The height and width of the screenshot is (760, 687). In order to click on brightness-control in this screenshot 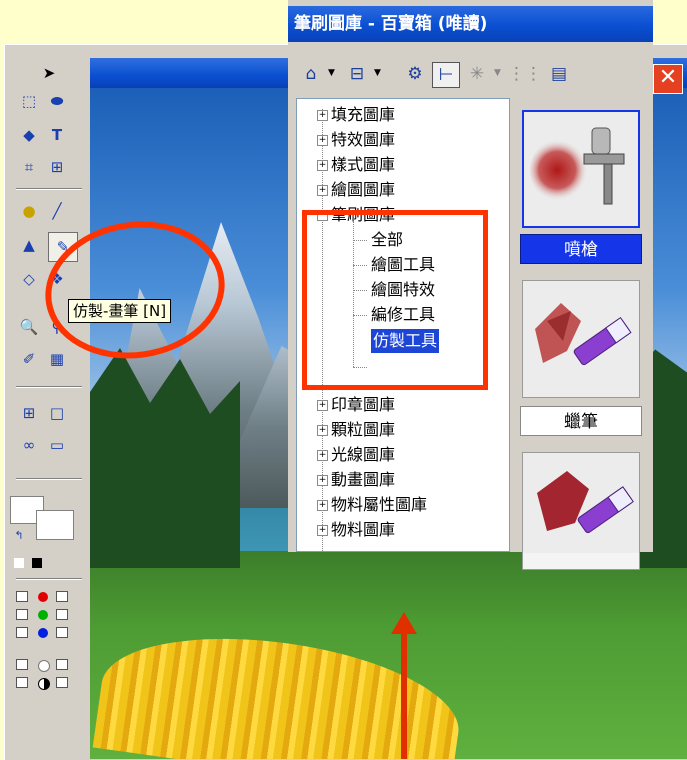, I will do `click(45, 665)`.